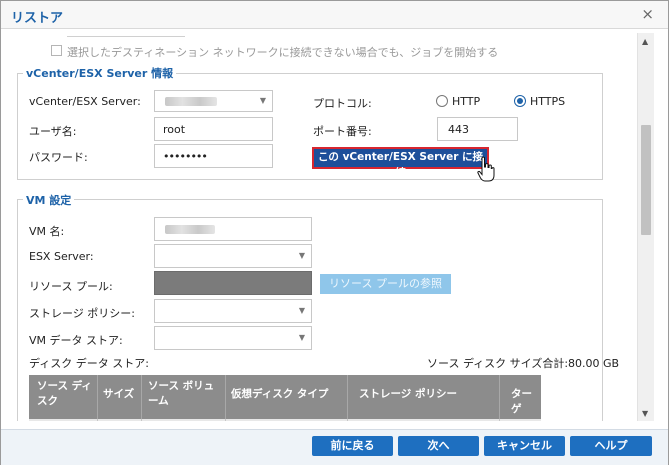 This screenshot has height=465, width=669. I want to click on column-header: 仮想ディスク タイプ, so click(279, 394).